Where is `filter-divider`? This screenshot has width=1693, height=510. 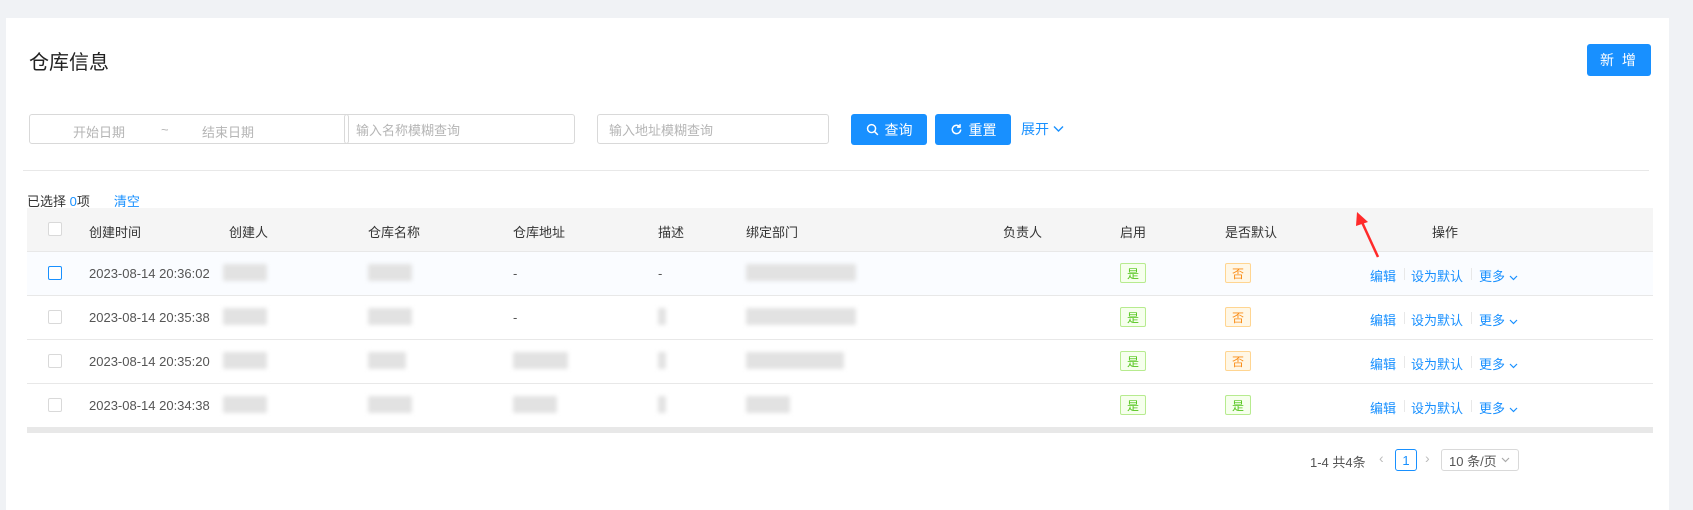 filter-divider is located at coordinates (836, 170).